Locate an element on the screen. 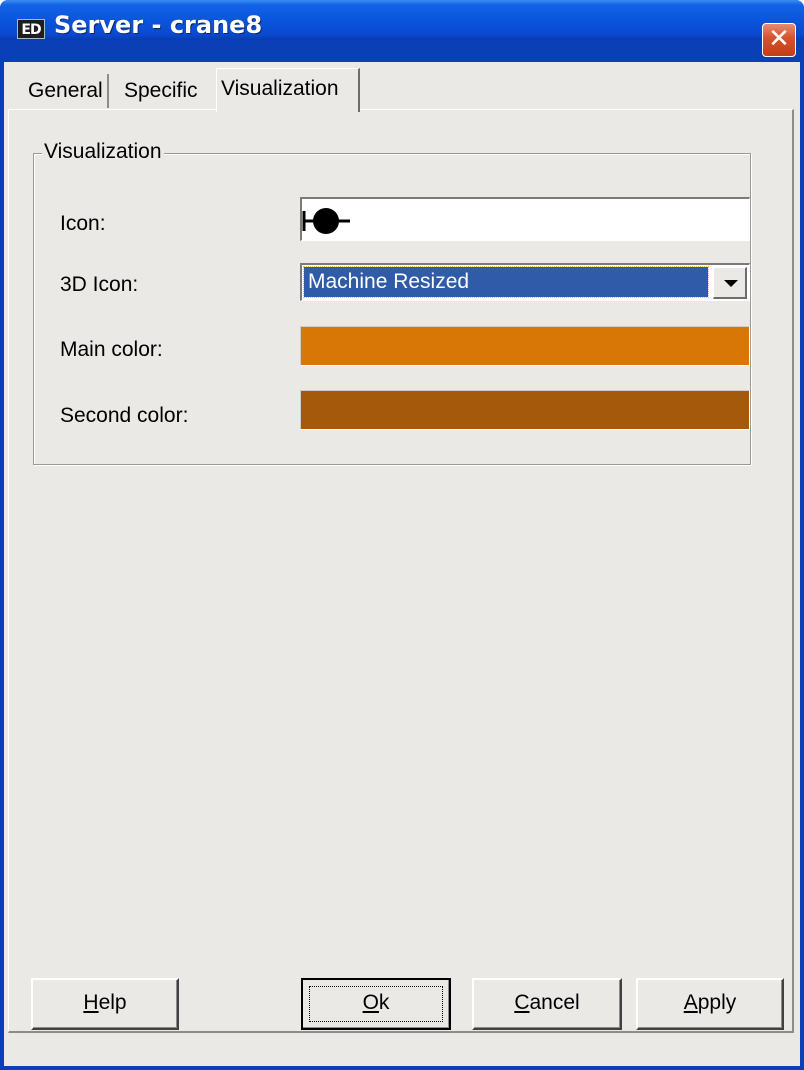 This screenshot has height=1070, width=804. tab-specific: Specific is located at coordinates (161, 91).